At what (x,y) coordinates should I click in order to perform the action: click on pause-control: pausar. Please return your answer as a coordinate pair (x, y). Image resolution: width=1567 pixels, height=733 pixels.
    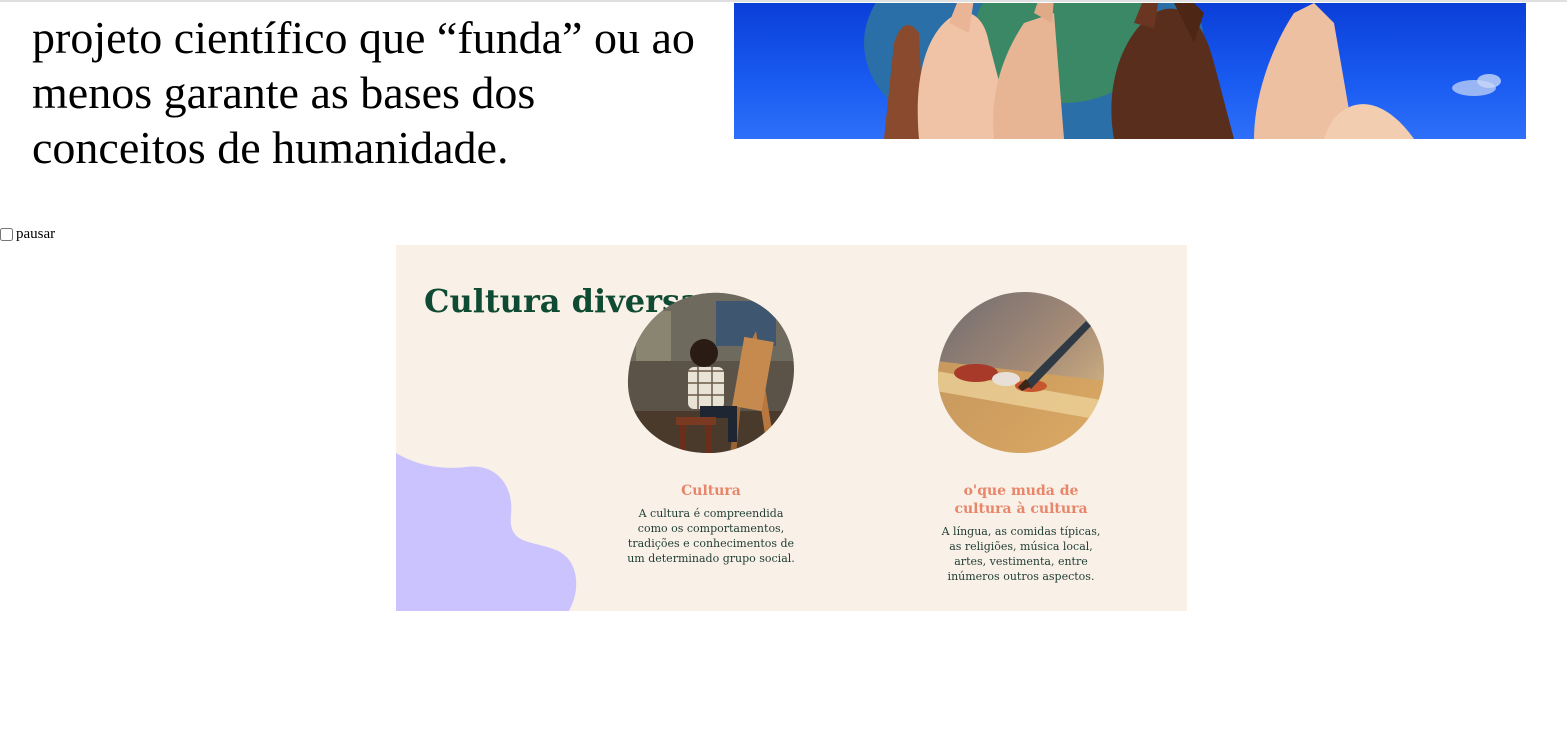
    Looking at the image, I should click on (27, 234).